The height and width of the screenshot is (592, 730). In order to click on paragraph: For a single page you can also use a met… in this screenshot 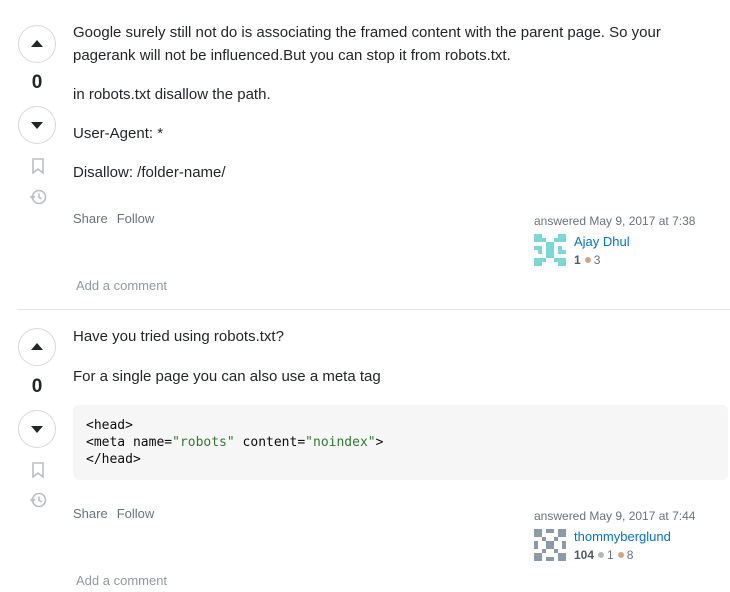, I will do `click(227, 376)`.